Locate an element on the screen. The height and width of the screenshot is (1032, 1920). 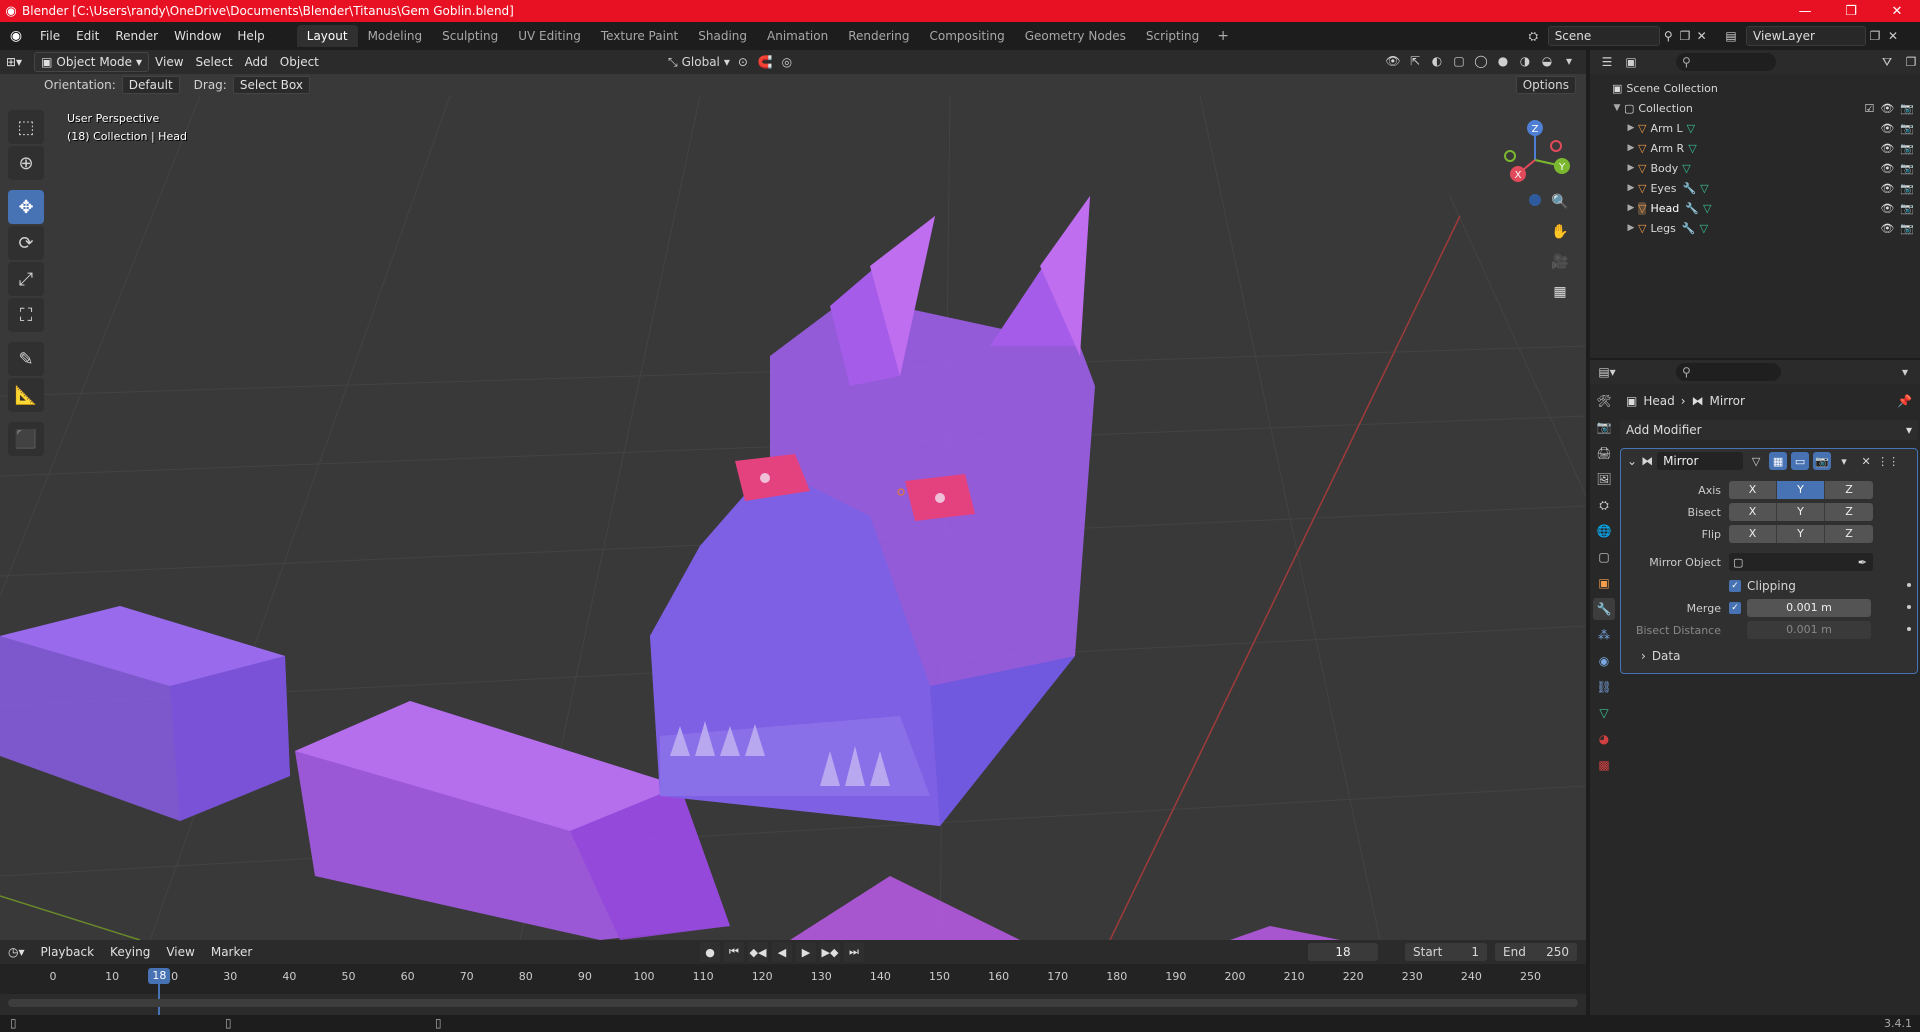
select-box-icon: ⬚ is located at coordinates (26, 127).